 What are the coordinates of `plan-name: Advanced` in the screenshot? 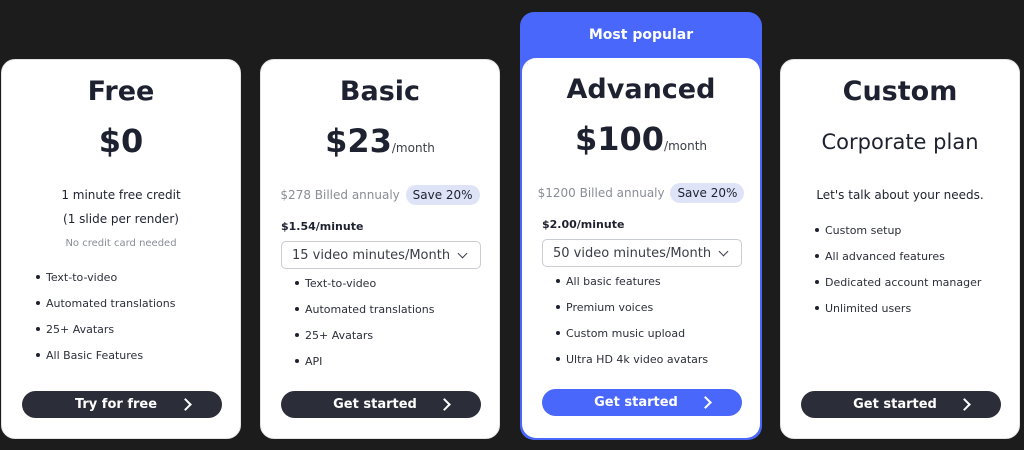 It's located at (641, 89).